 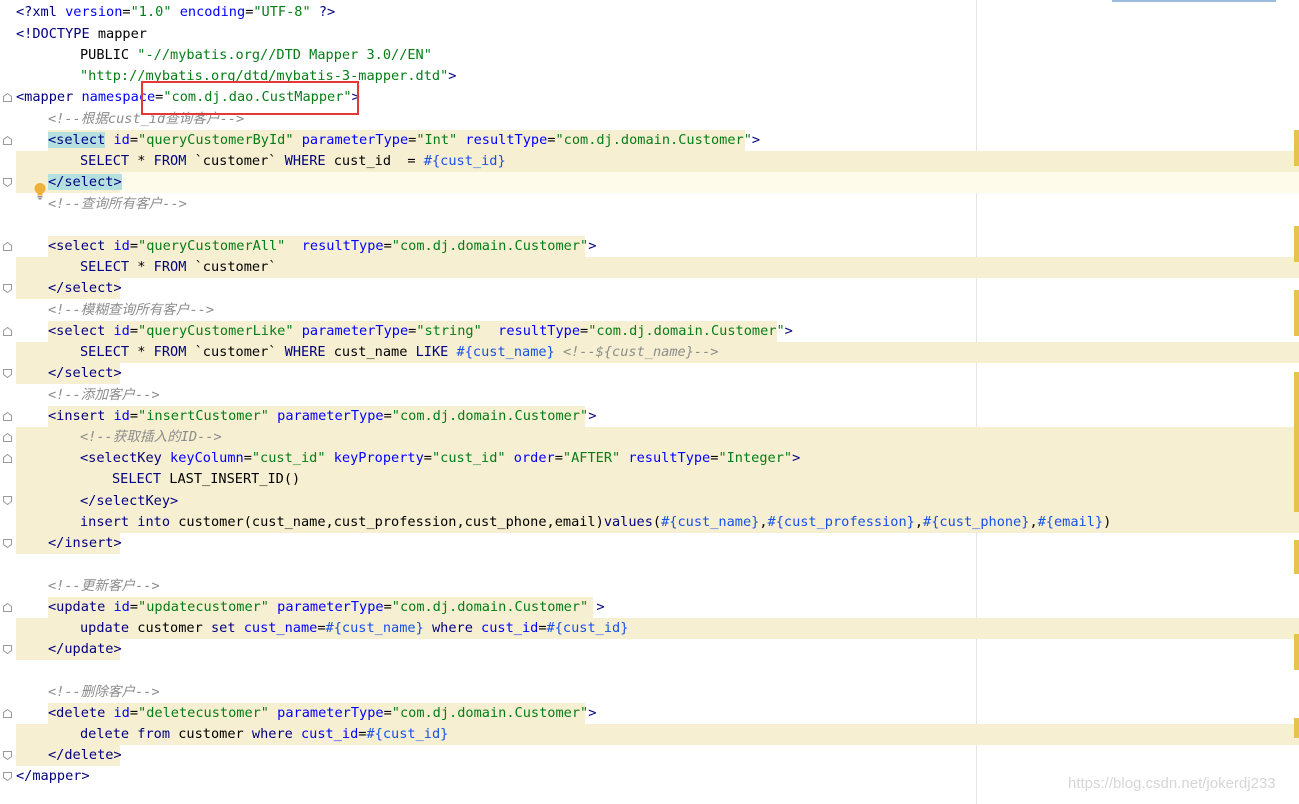 I want to click on code-token: <update, so click(x=77, y=607).